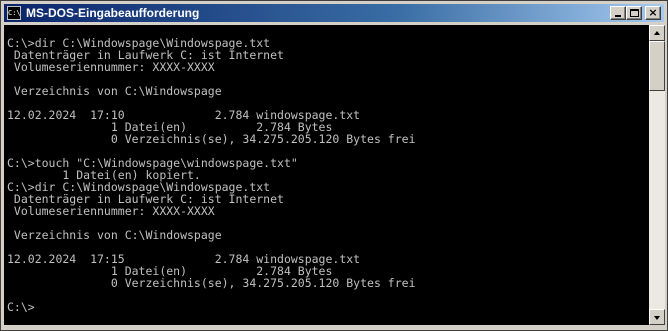 The width and height of the screenshot is (668, 331). Describe the element at coordinates (618, 16) in the screenshot. I see `minimize-icon` at that location.